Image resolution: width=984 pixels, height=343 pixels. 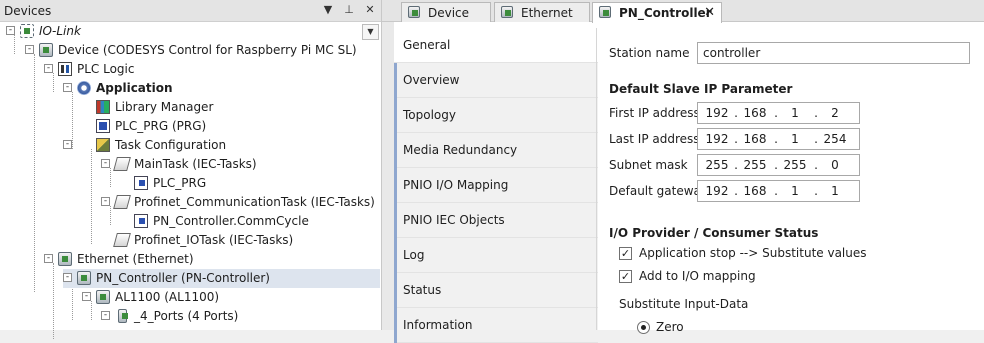 I want to click on station-name-input: controller, so click(x=833, y=53).